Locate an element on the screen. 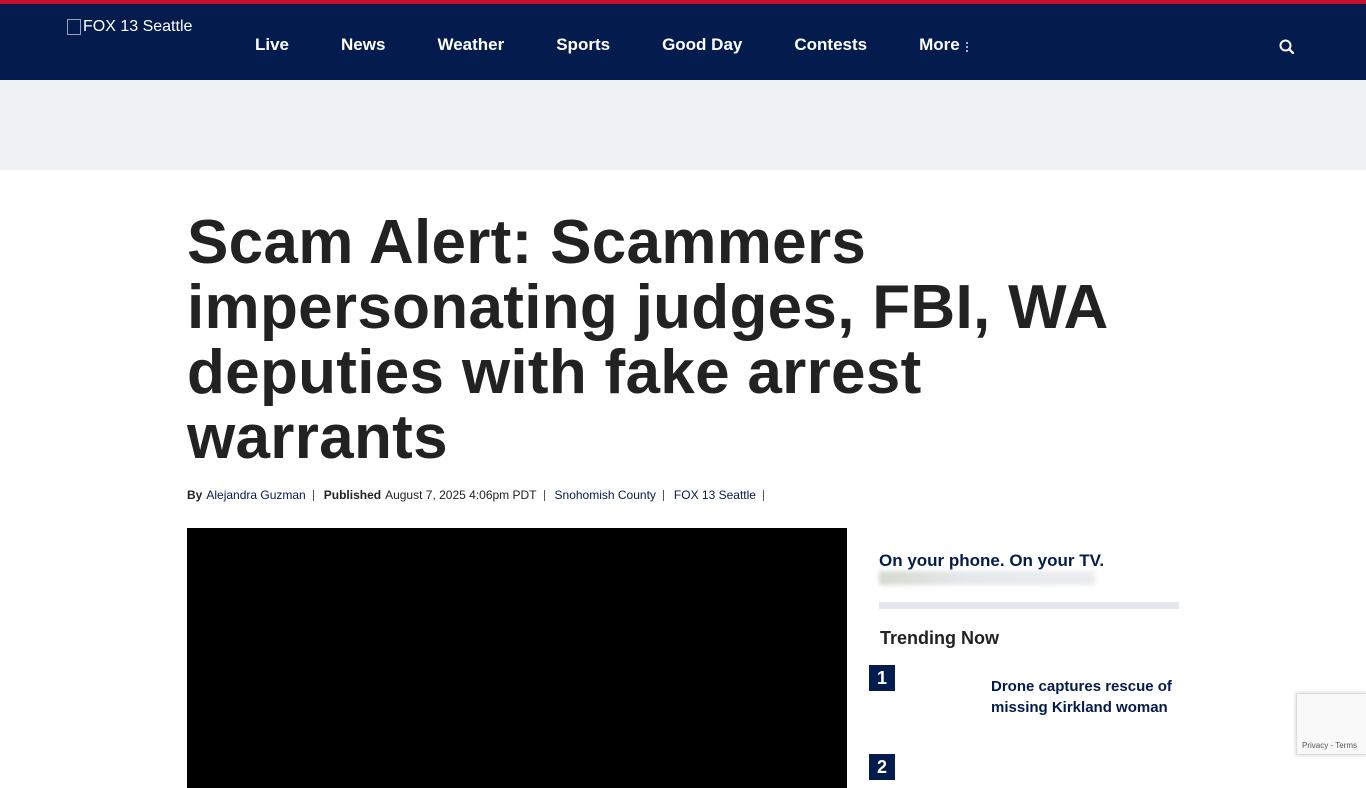 This screenshot has height=788, width=1366. category-link: Snohomish County is located at coordinates (605, 495).